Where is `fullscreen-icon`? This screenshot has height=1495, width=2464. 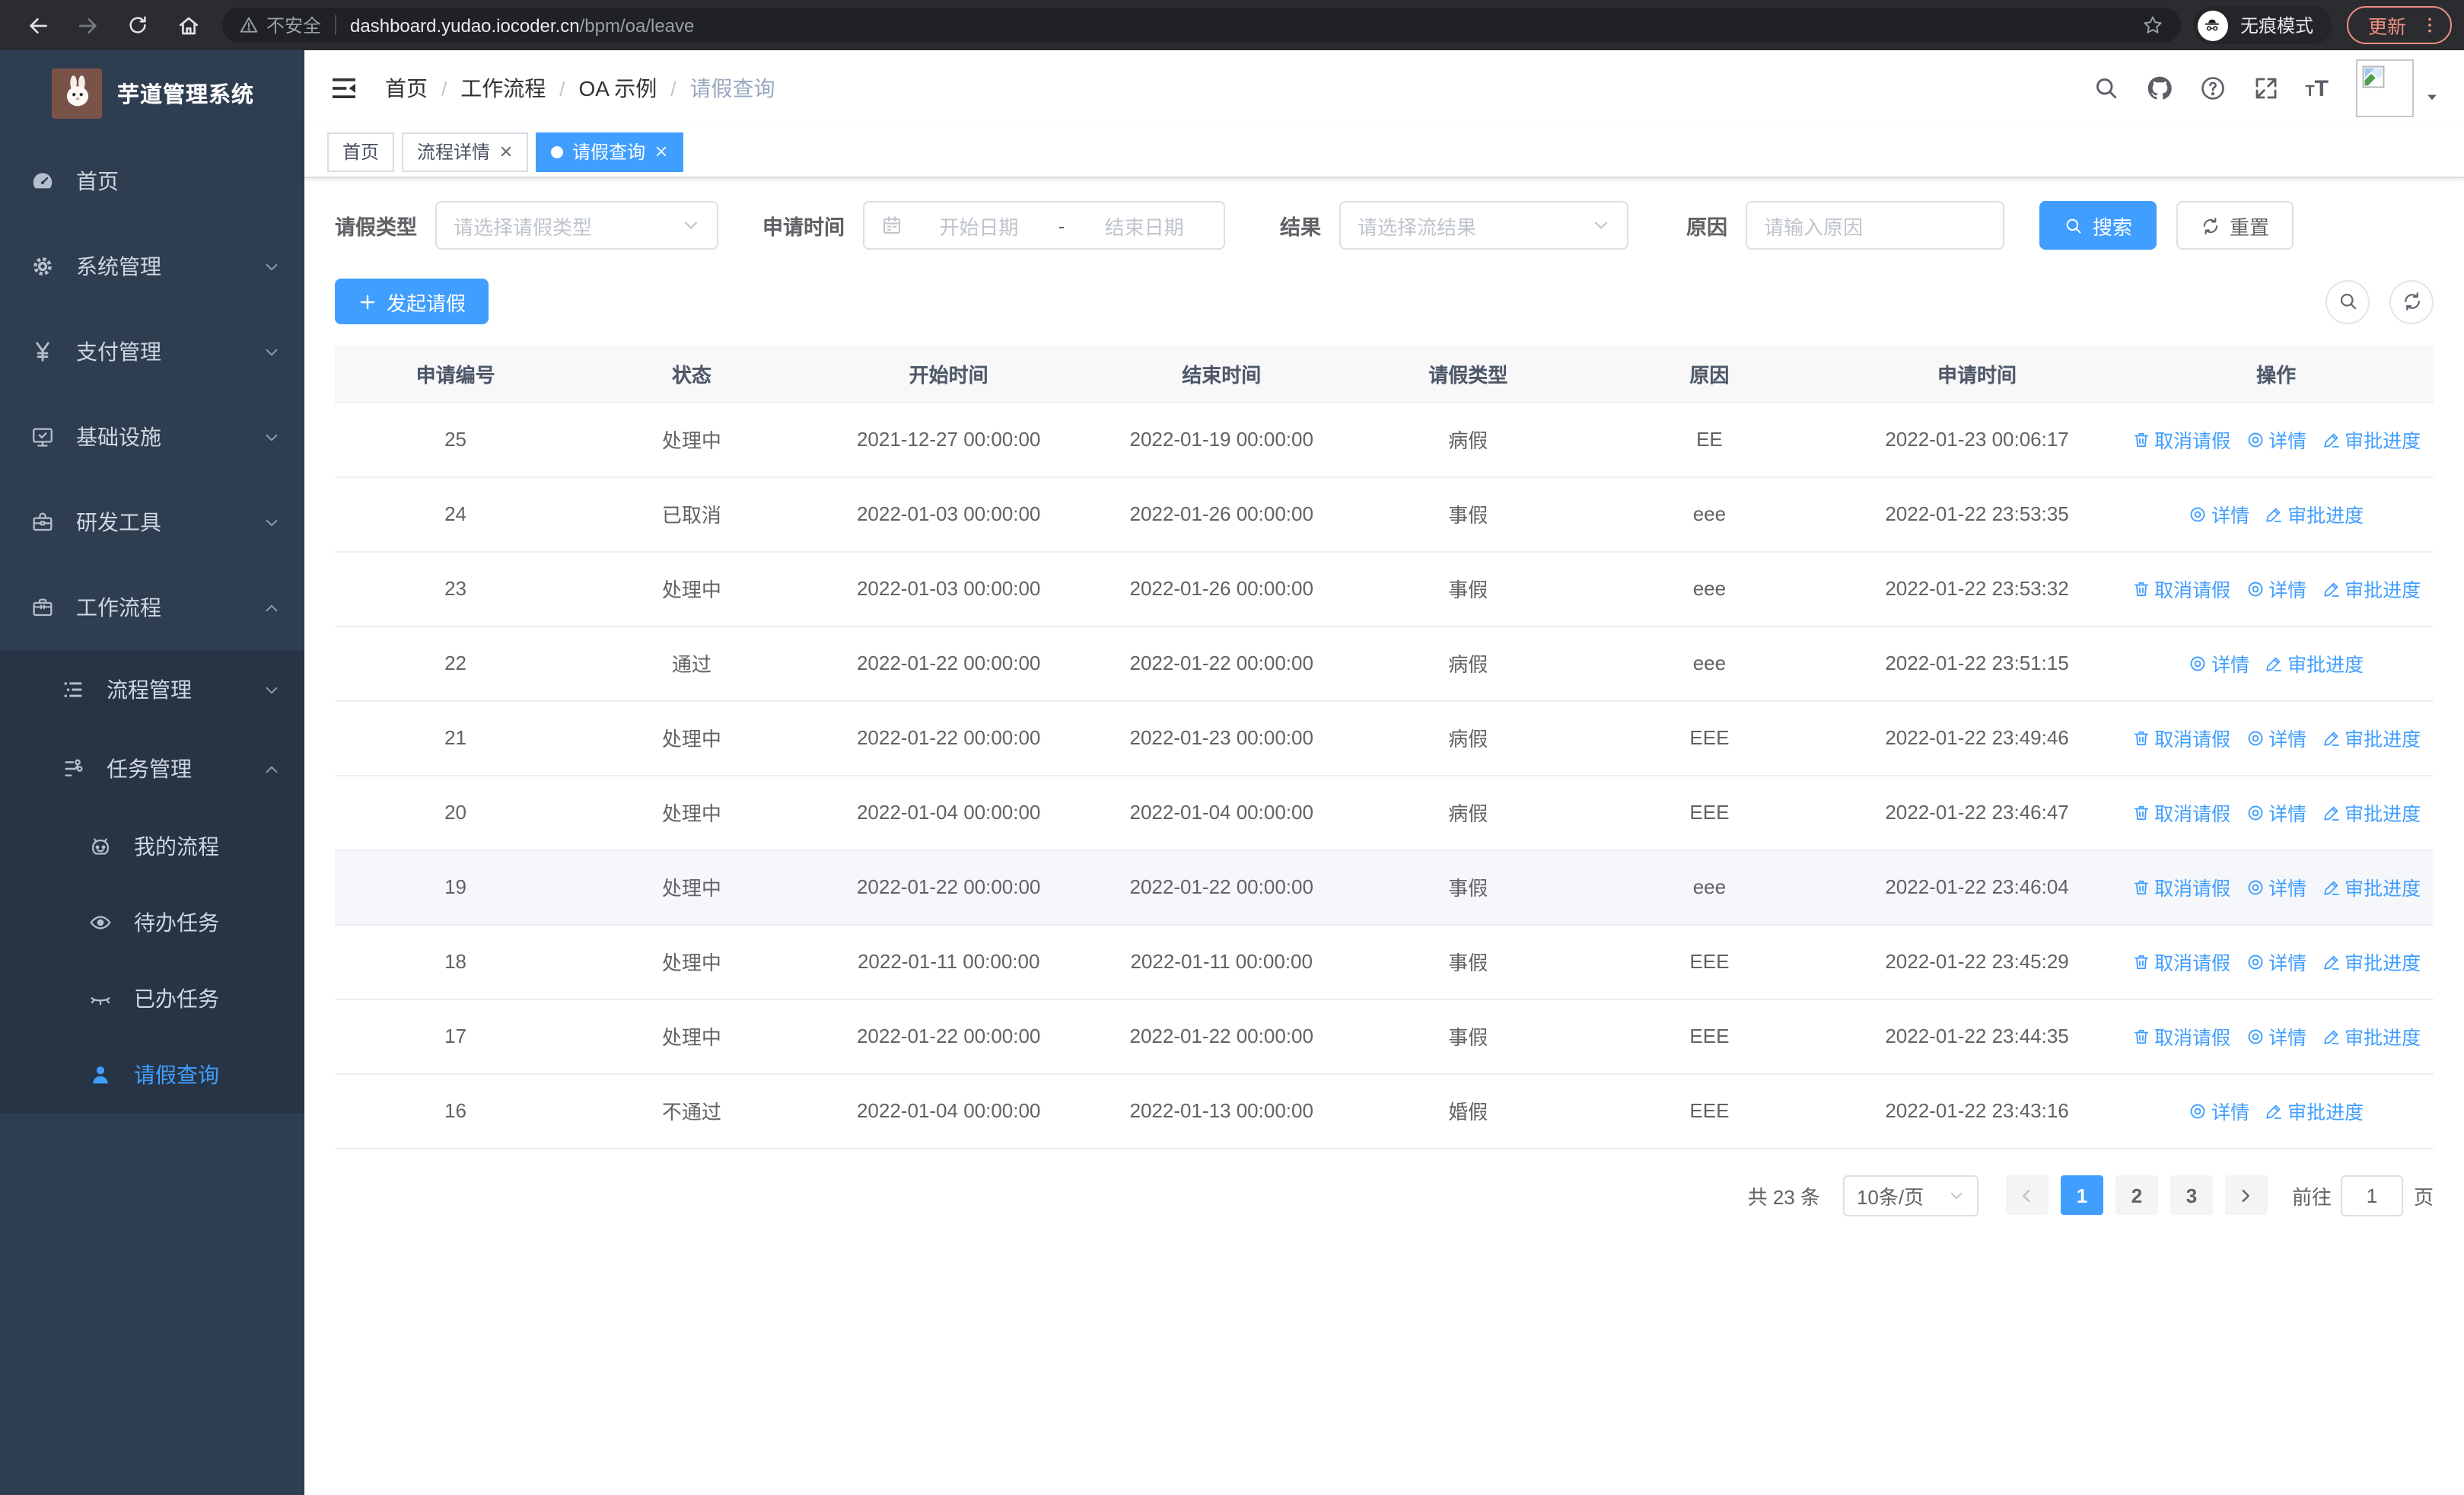 fullscreen-icon is located at coordinates (2265, 89).